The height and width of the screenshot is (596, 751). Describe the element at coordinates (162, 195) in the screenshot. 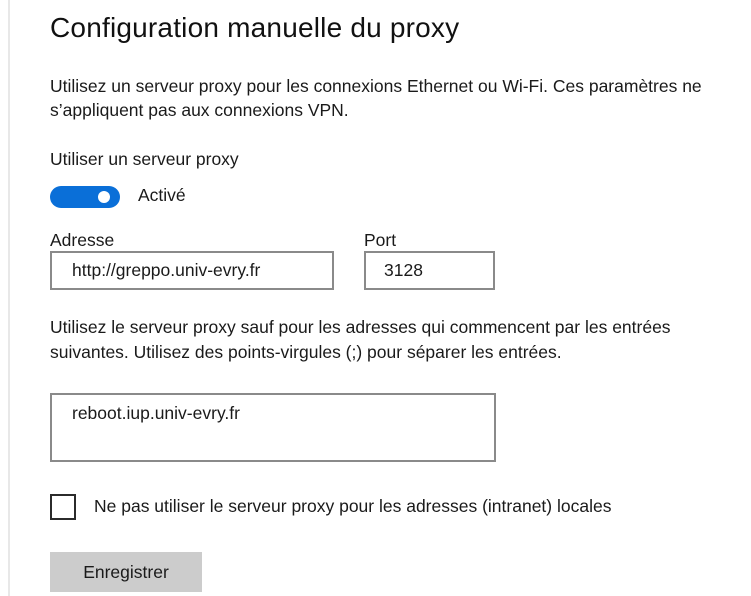

I see `proxy-toggle-state: Activé` at that location.